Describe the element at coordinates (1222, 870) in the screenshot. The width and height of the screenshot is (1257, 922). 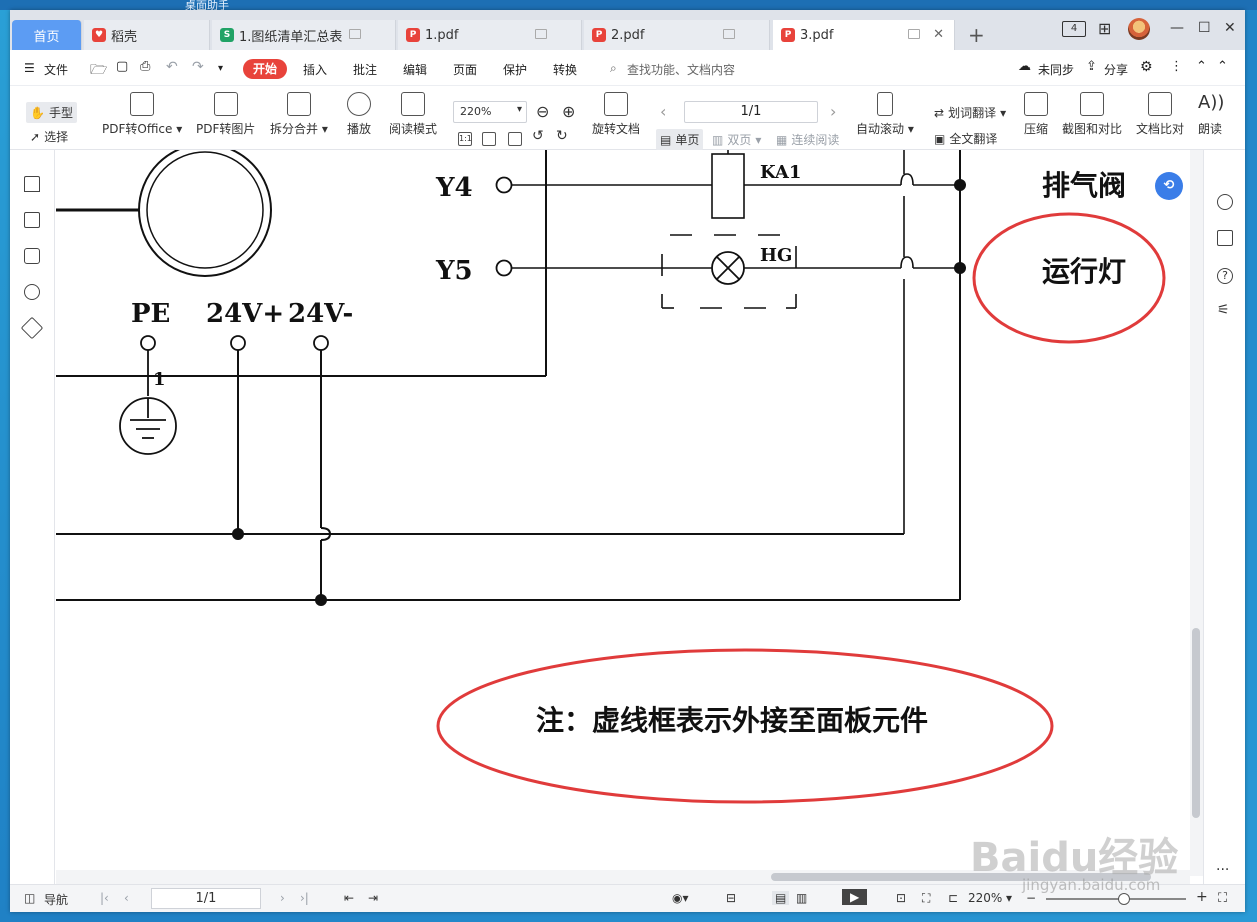
I see `more-options-icon: ···` at that location.